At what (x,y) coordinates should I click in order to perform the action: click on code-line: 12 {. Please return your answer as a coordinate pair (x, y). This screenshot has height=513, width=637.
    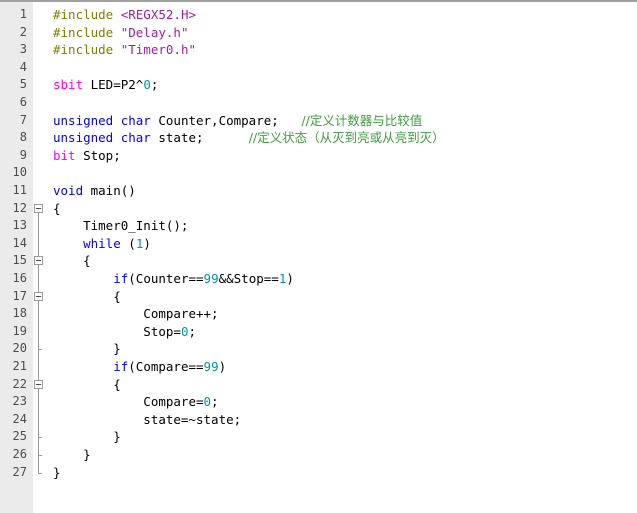
    Looking at the image, I should click on (318, 209).